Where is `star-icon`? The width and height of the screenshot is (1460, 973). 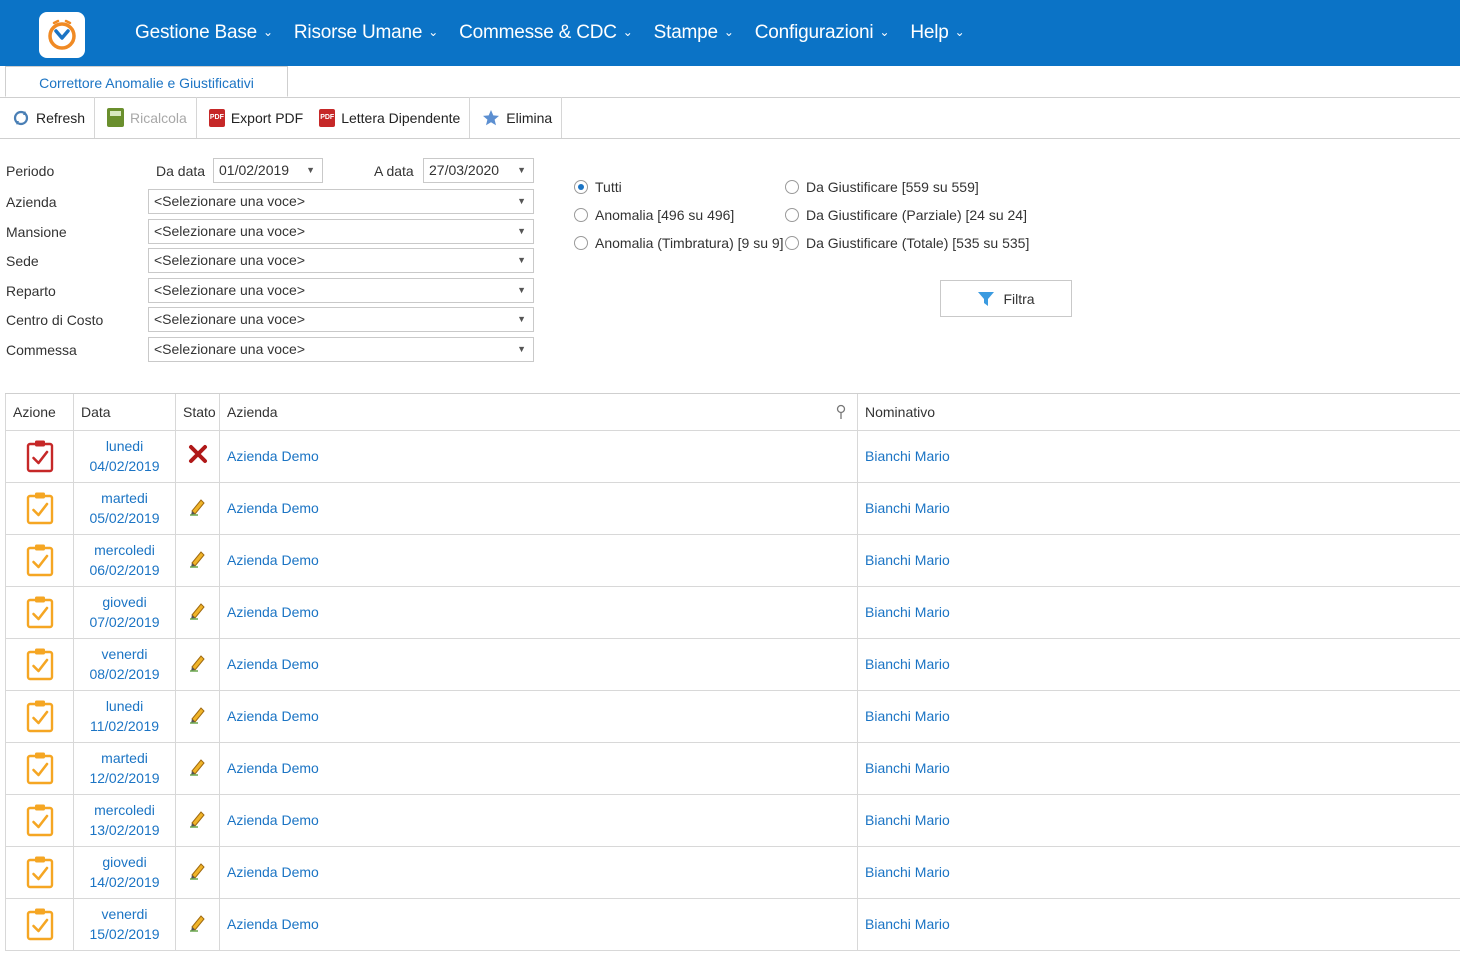 star-icon is located at coordinates (491, 117).